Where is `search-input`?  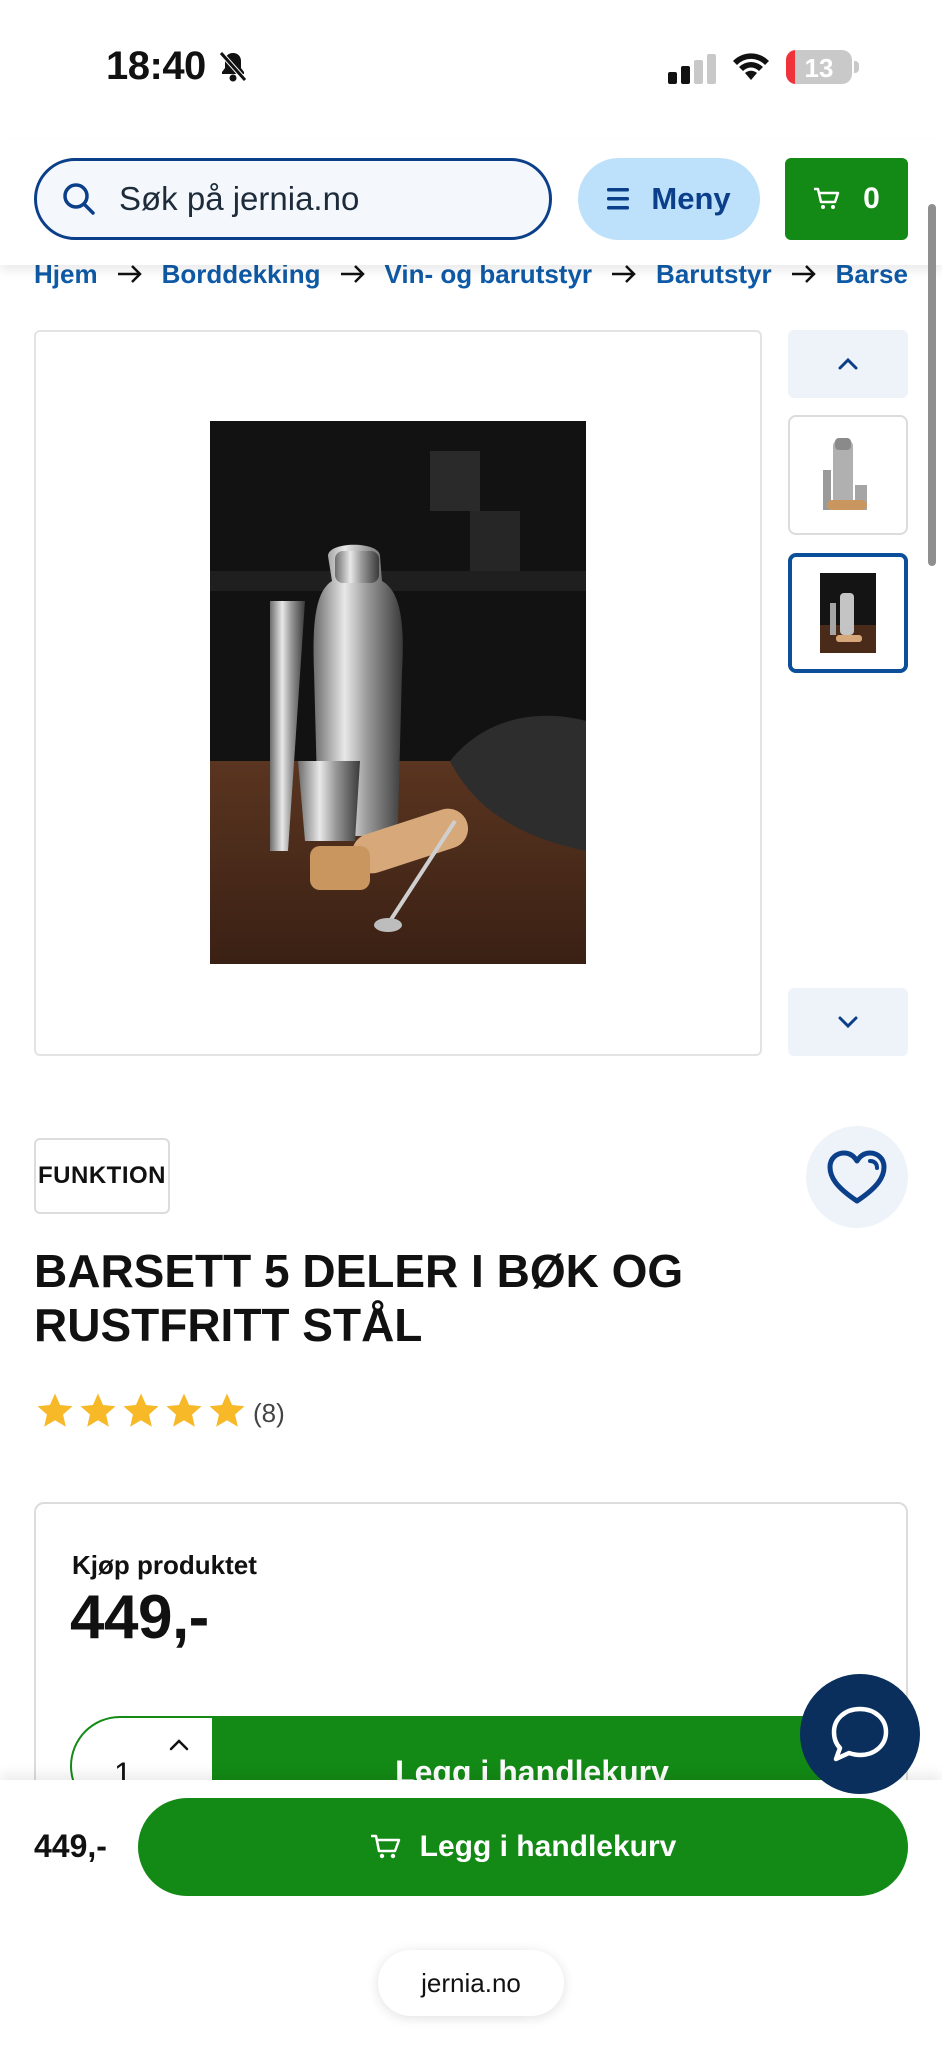
search-input is located at coordinates (309, 199).